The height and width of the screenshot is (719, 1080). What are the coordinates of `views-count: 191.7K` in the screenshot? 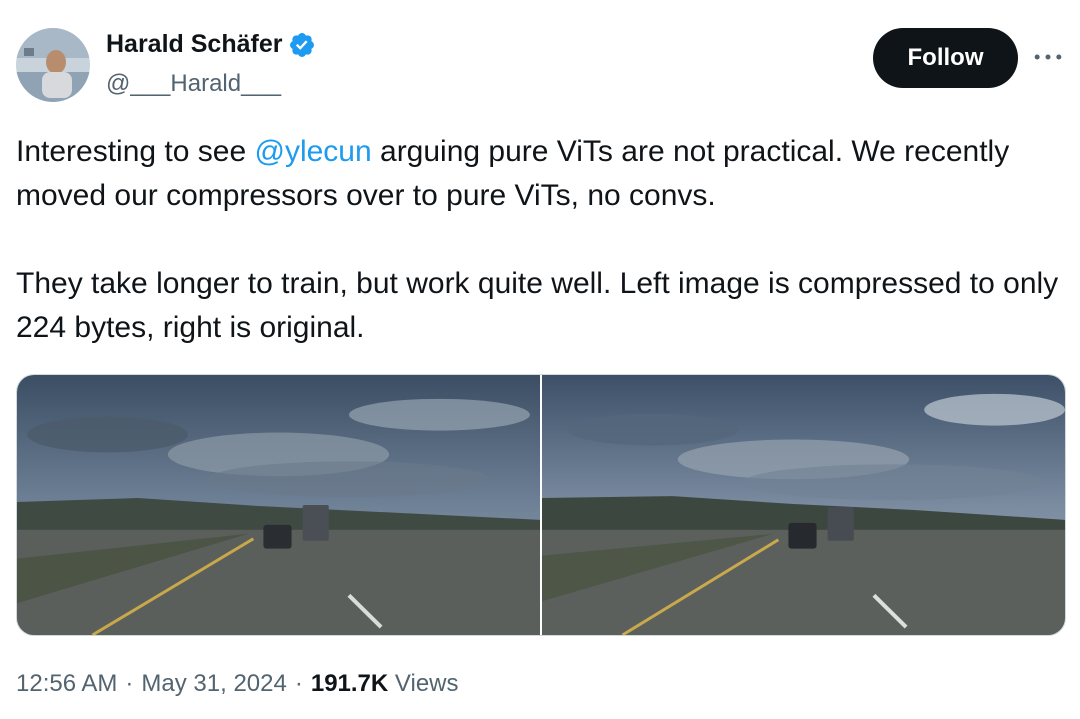 It's located at (349, 683).